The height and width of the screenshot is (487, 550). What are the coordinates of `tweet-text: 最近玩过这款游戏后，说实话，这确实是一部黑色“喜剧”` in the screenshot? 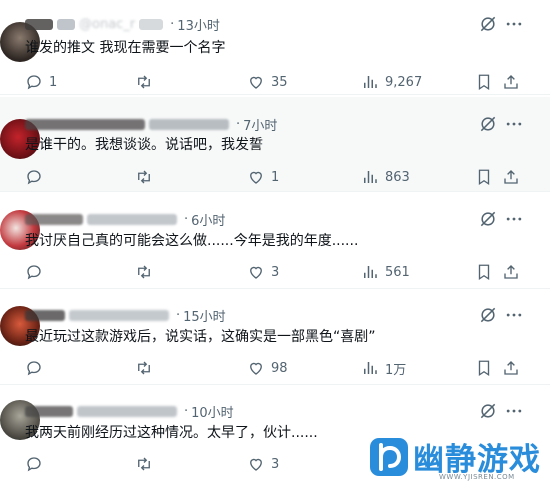 It's located at (200, 337).